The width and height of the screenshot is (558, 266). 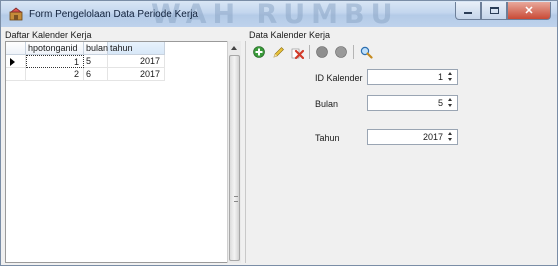 I want to click on bulan-value: 5, so click(x=440, y=103).